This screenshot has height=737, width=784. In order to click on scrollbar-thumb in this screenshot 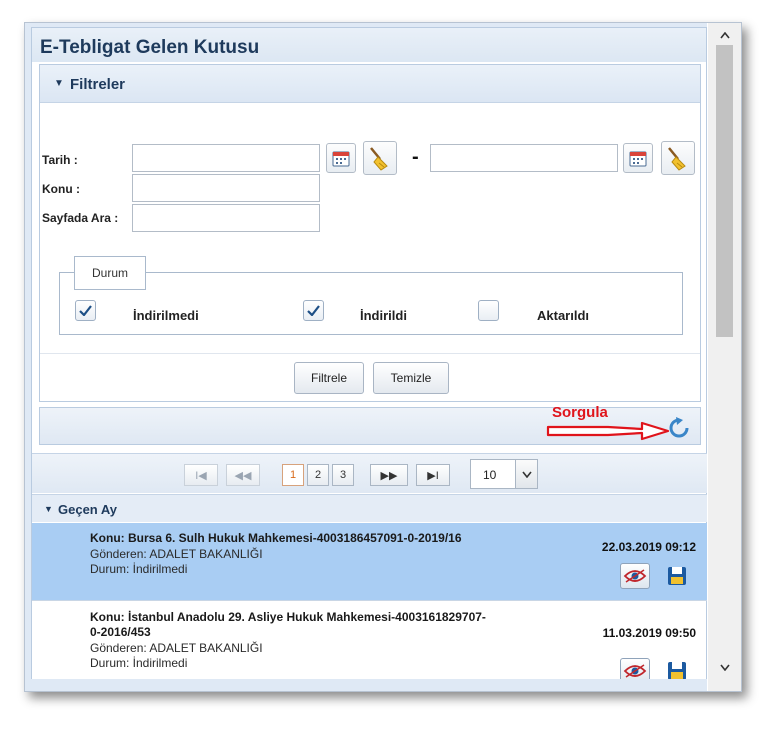, I will do `click(724, 191)`.